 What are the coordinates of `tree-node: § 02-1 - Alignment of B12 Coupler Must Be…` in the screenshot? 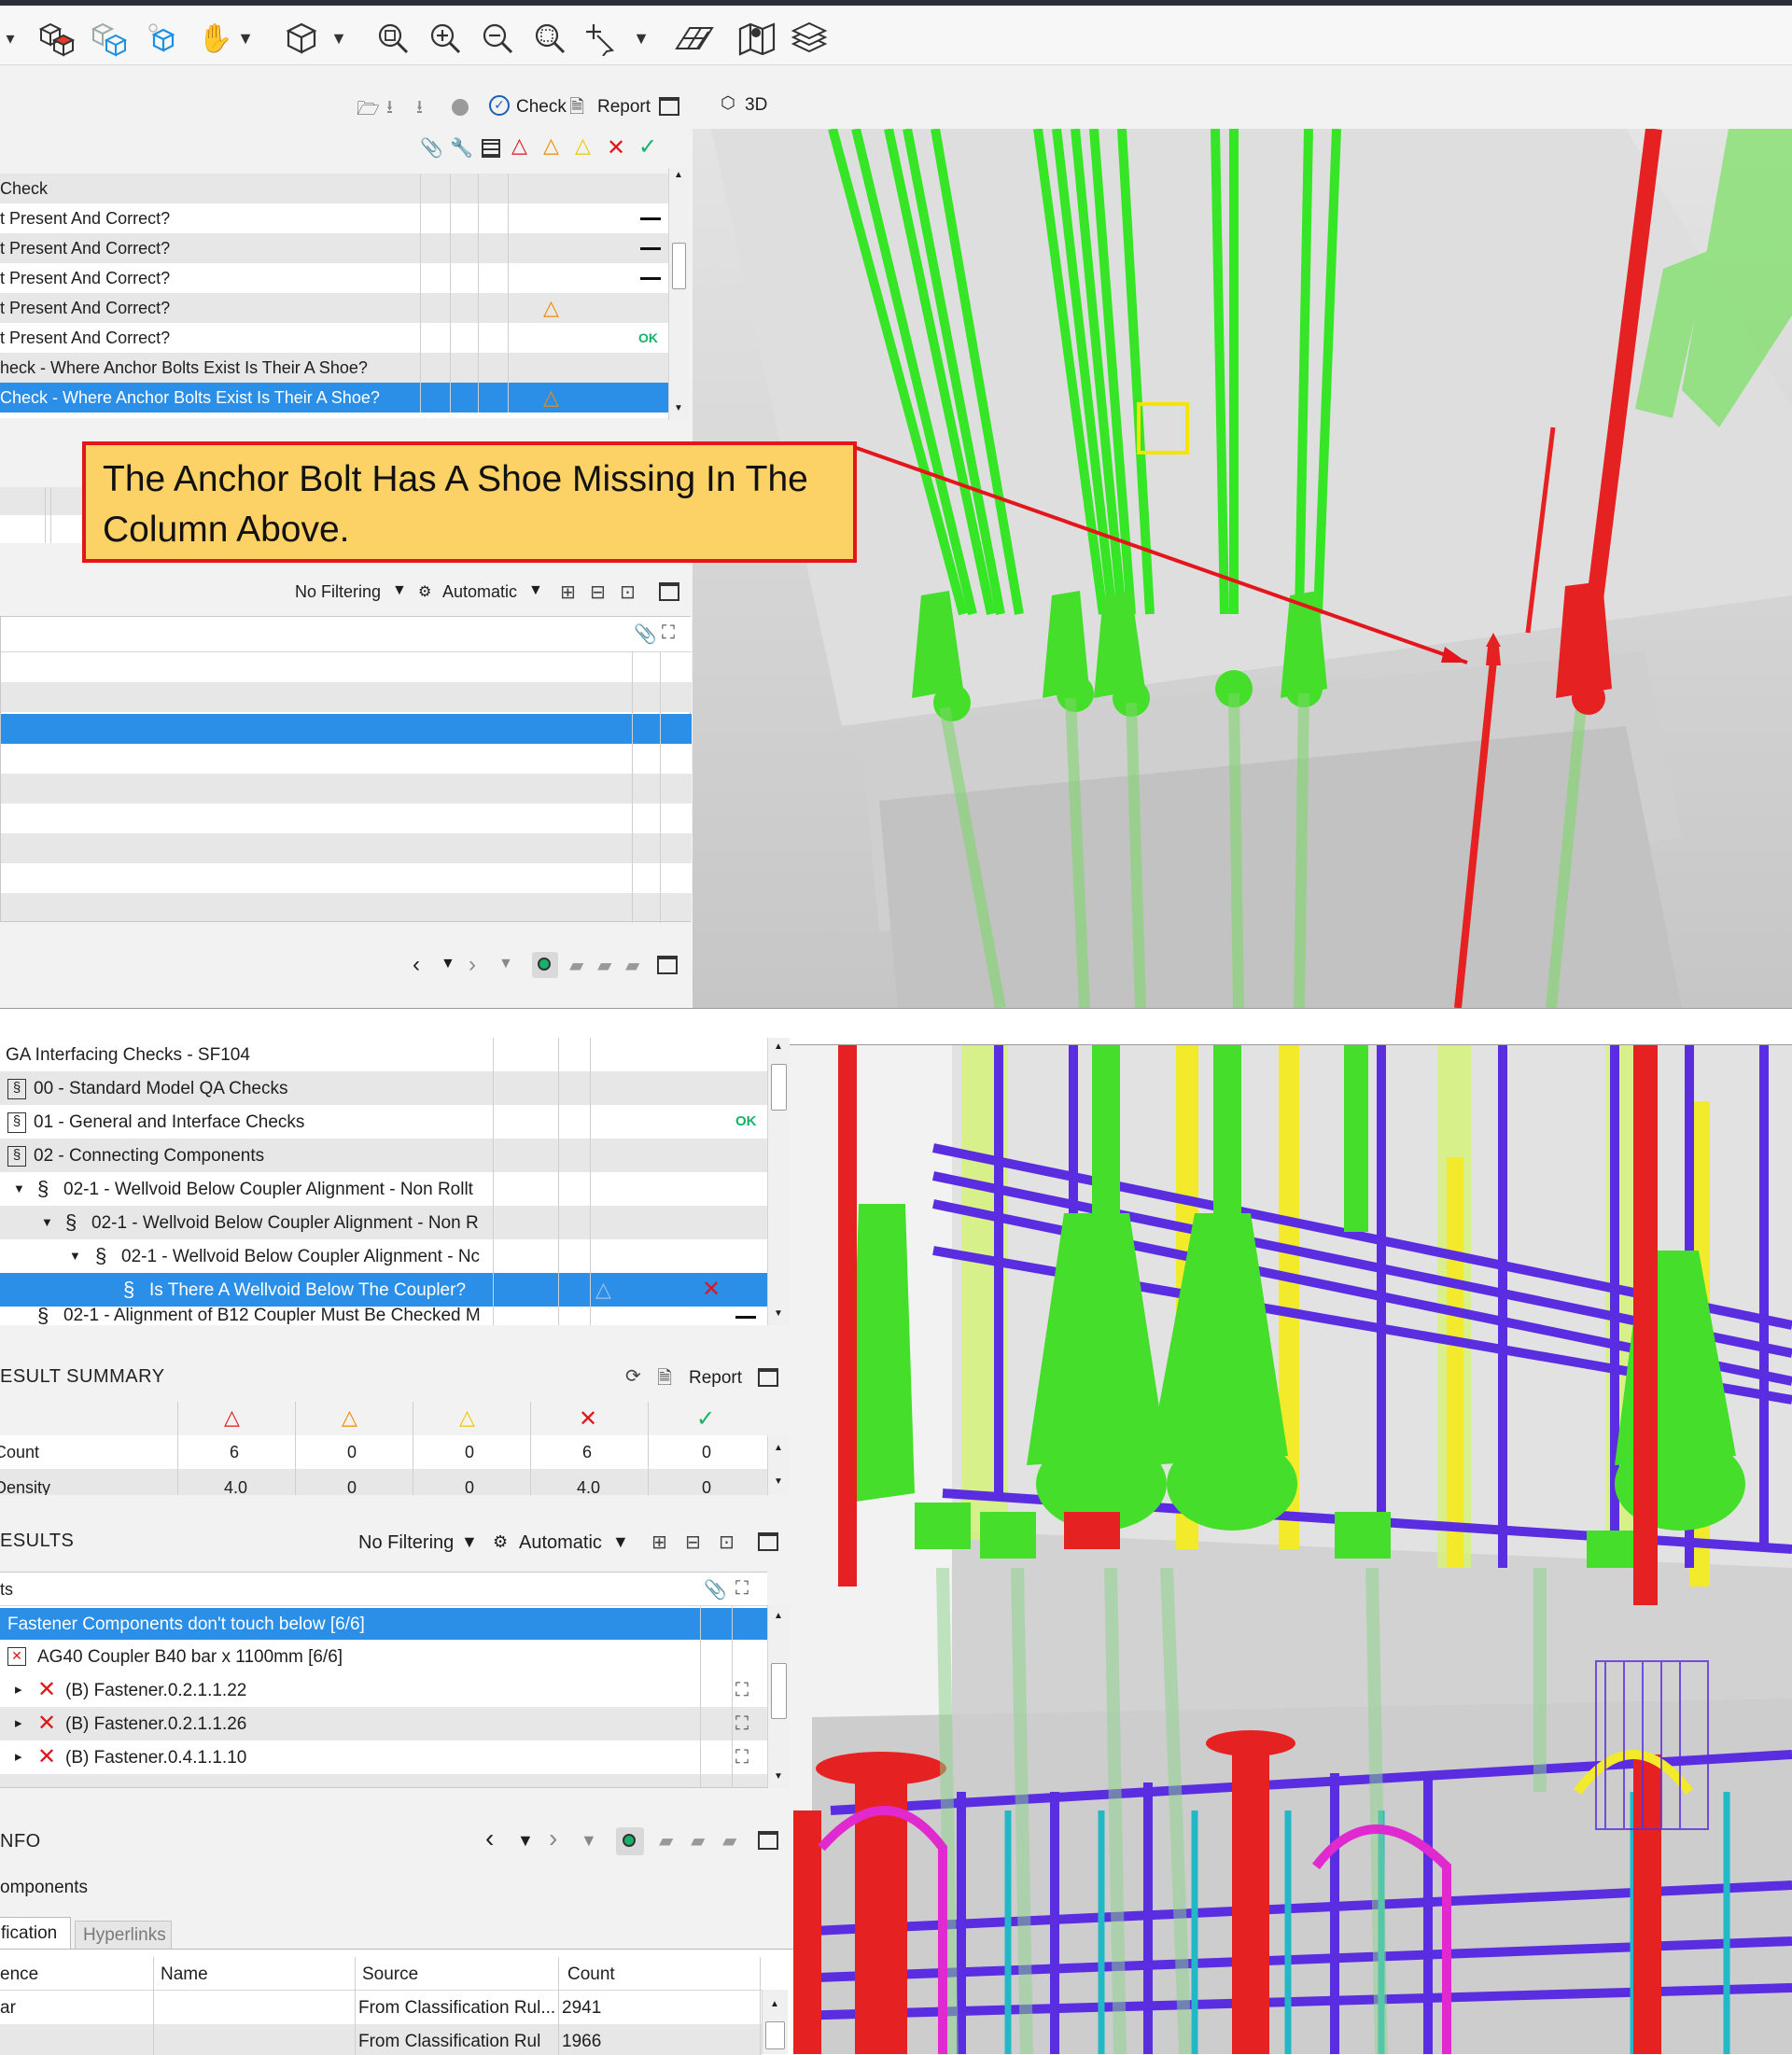 It's located at (383, 1316).